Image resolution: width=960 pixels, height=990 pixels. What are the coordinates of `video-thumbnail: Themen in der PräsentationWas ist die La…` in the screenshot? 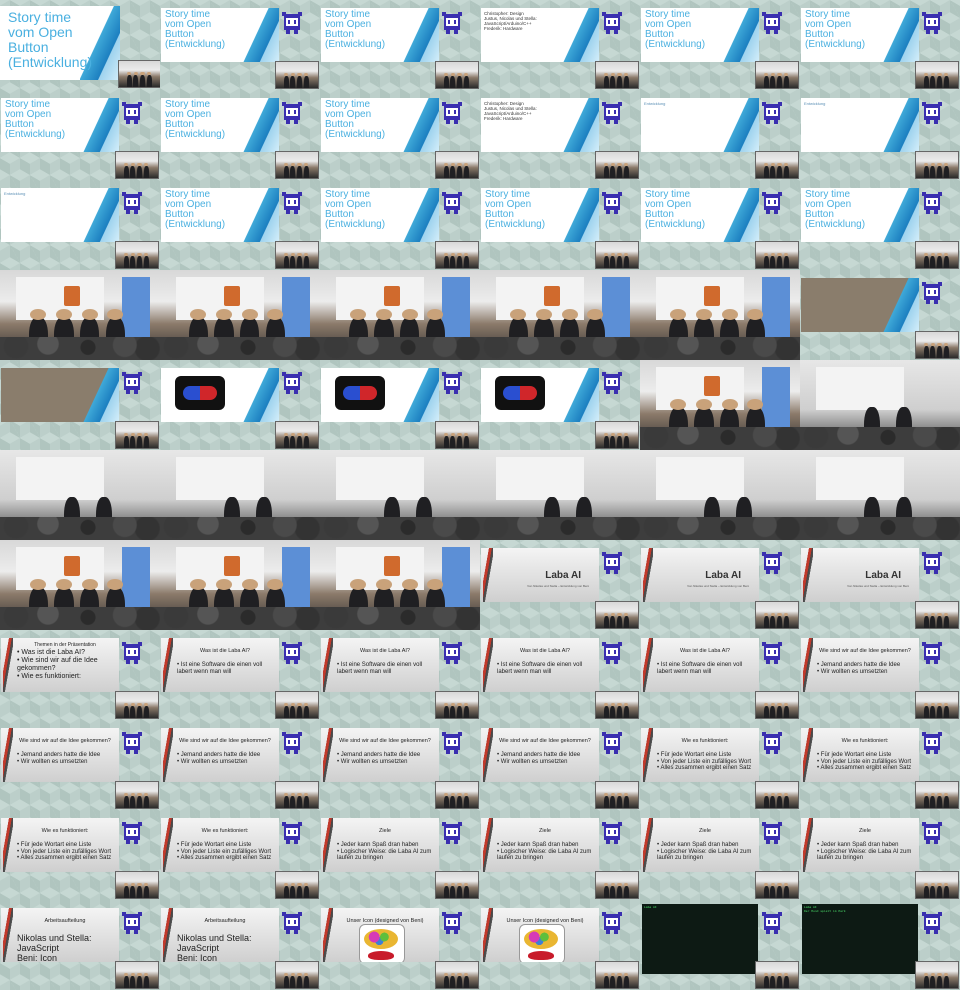 It's located at (80, 675).